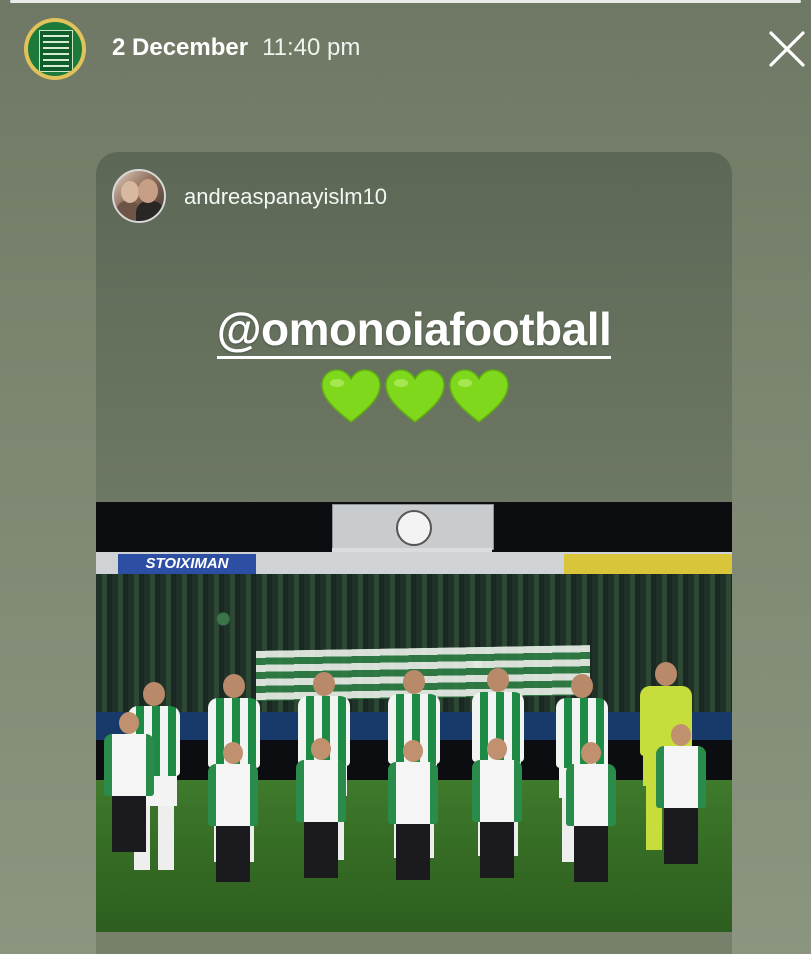 This screenshot has width=811, height=954. I want to click on close-icon, so click(787, 49).